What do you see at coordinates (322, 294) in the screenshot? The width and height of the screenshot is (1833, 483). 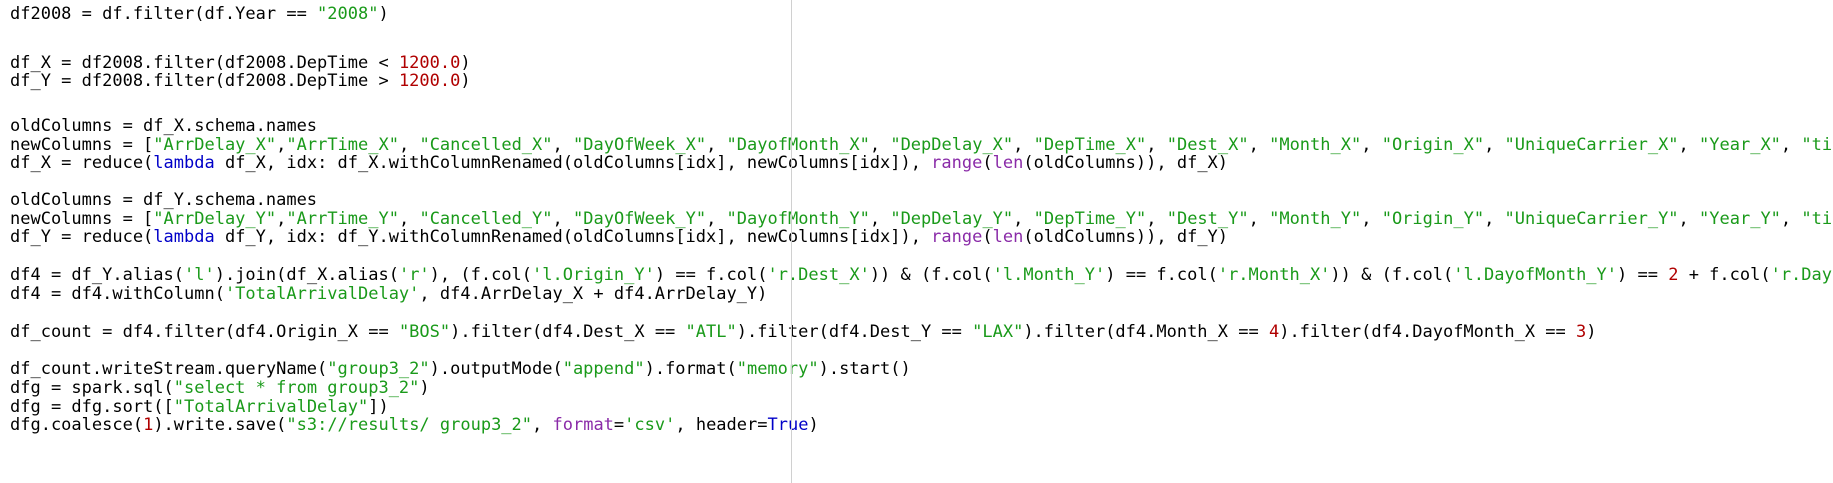 I see `code-token-string: 'TotalArrivalDelay'` at bounding box center [322, 294].